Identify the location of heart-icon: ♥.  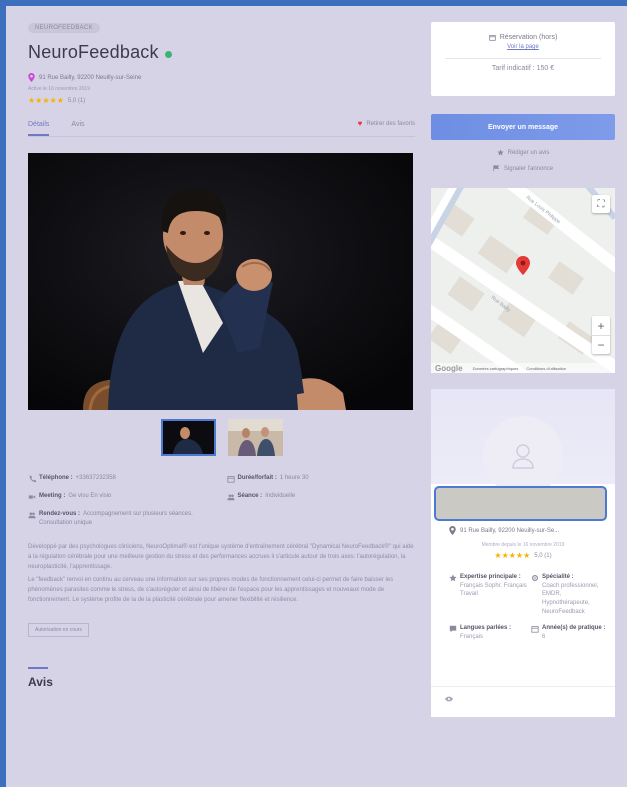
(360, 123).